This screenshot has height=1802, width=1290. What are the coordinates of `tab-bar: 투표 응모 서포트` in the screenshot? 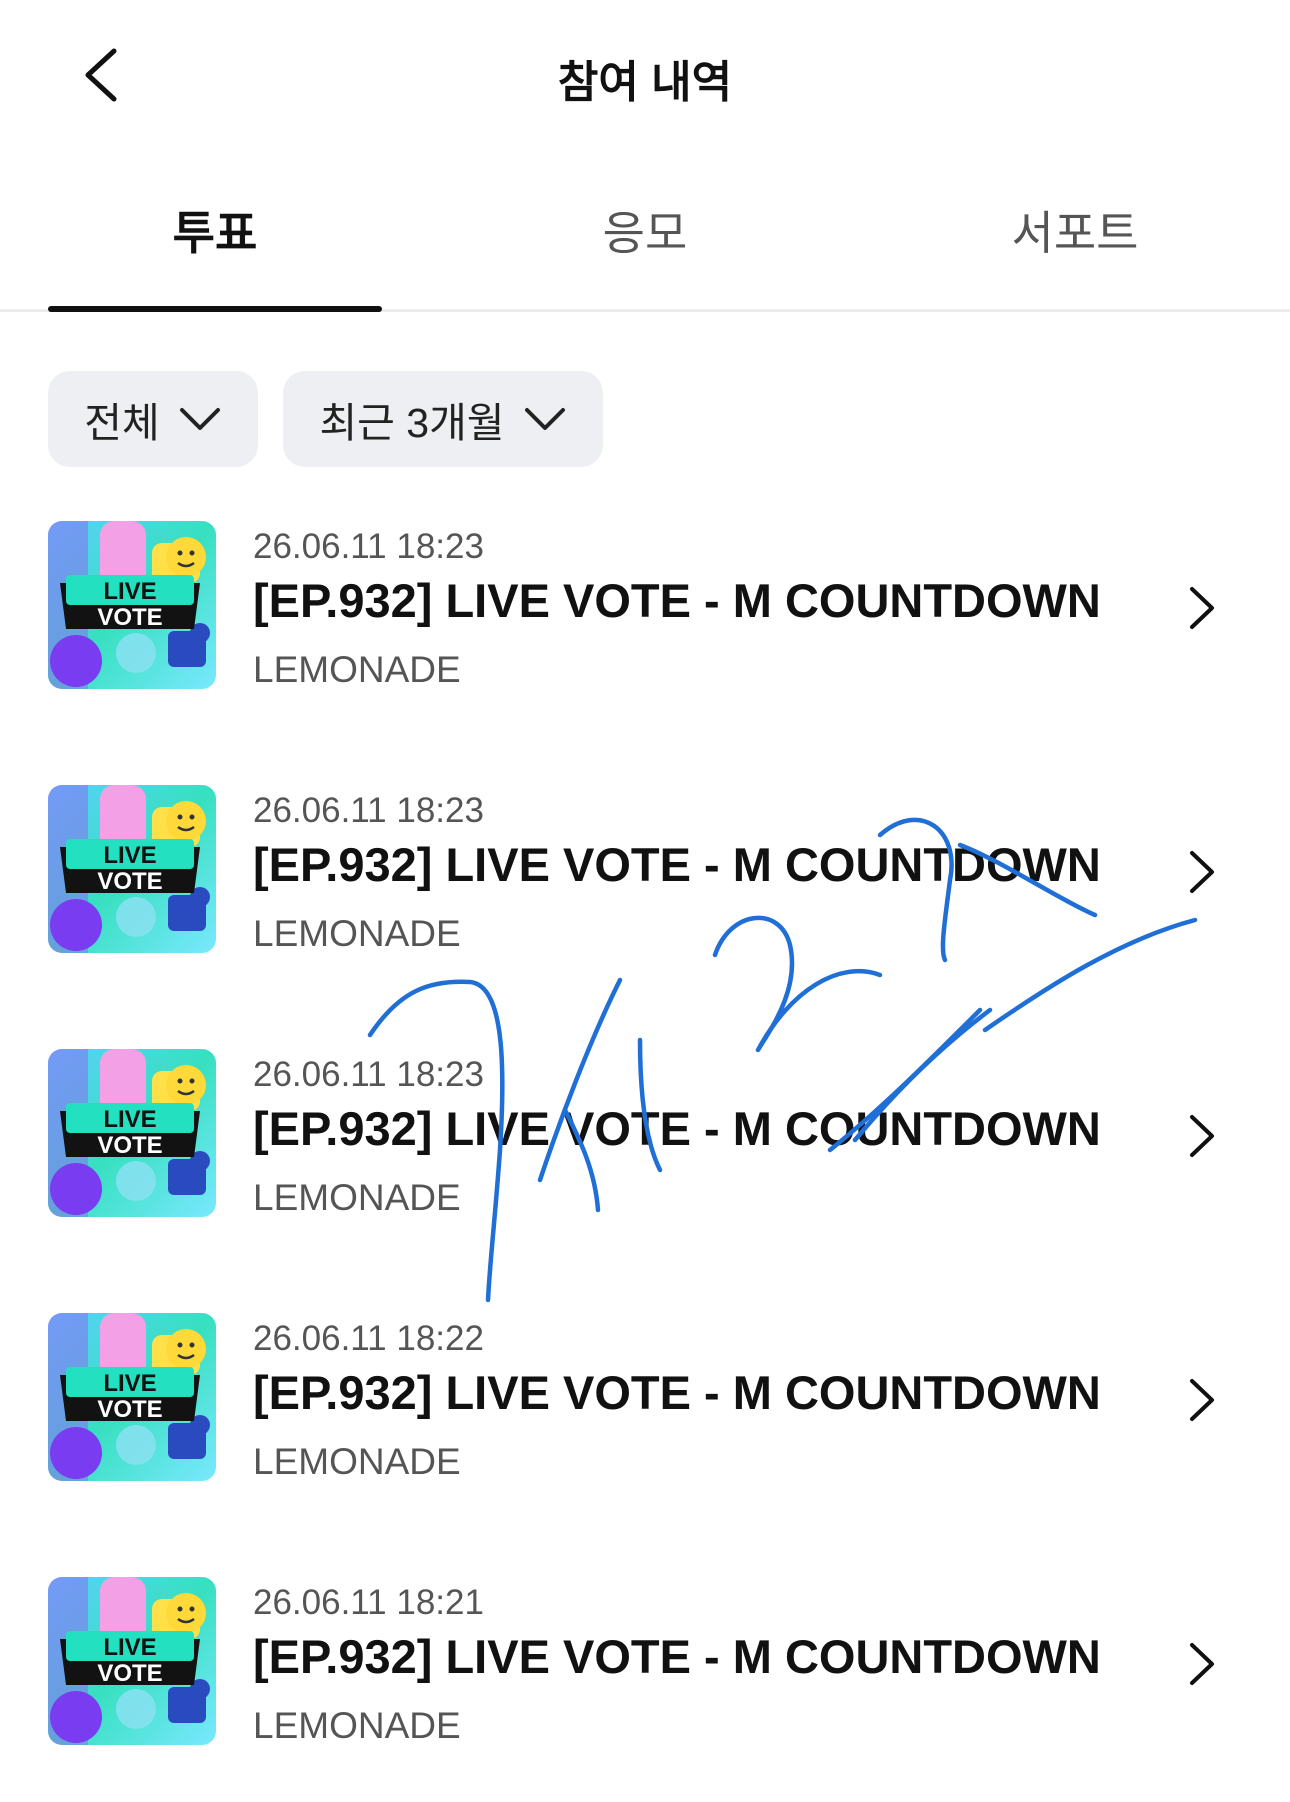 It's located at (645, 248).